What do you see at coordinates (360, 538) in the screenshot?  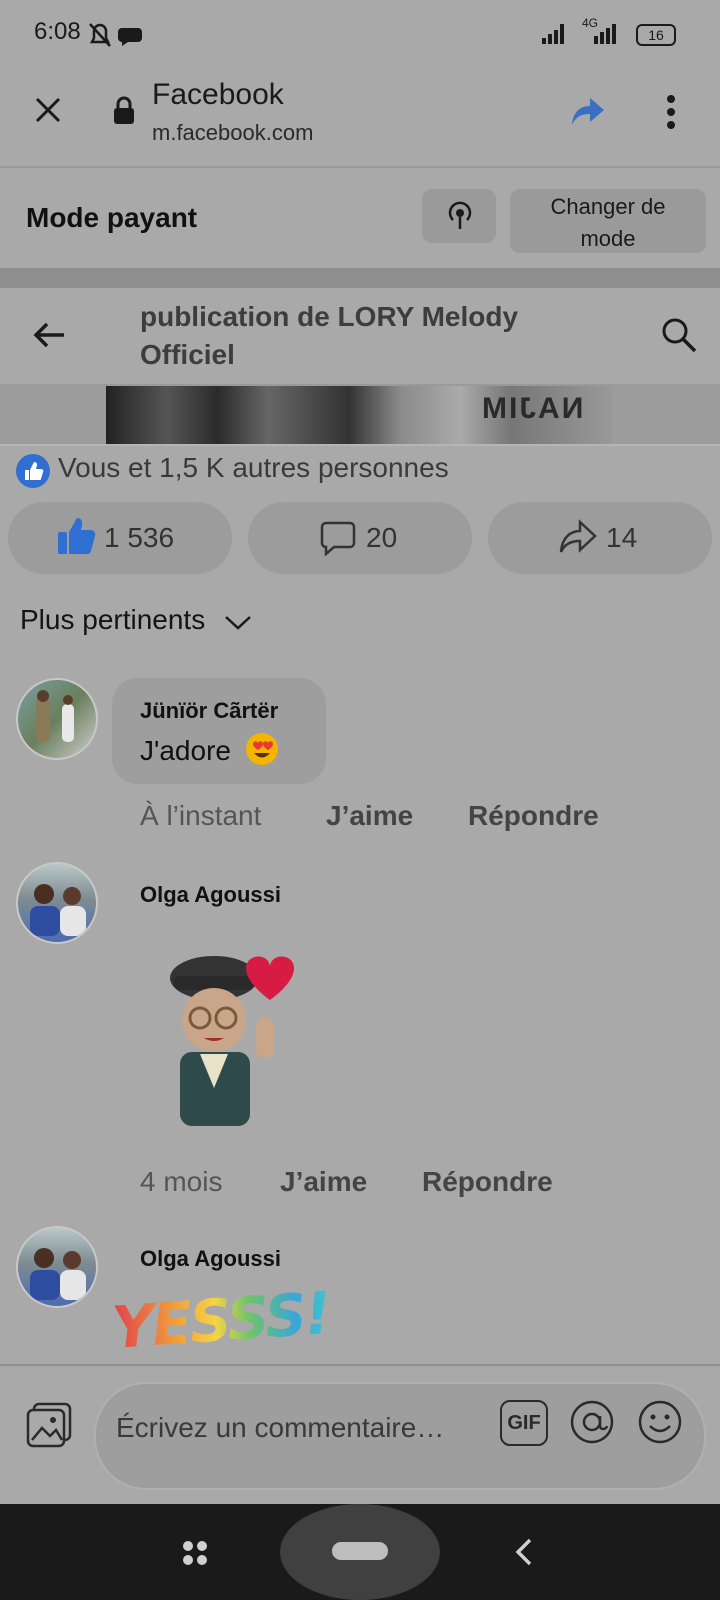 I see `comment-button` at bounding box center [360, 538].